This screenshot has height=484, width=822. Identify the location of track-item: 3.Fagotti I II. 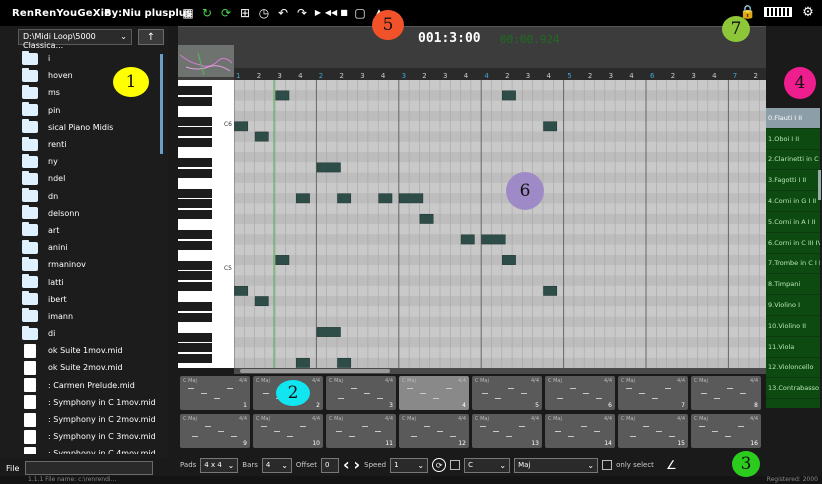
(793, 181).